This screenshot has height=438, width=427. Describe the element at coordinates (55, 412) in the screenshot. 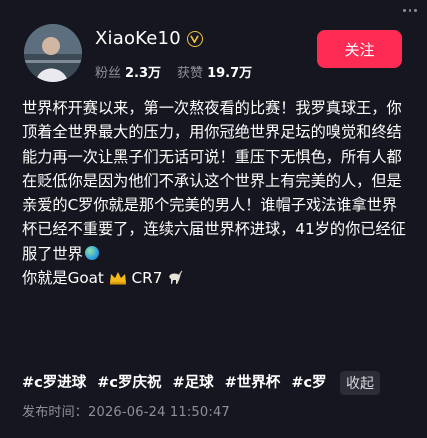

I see `publish-label: 发布时间：` at that location.